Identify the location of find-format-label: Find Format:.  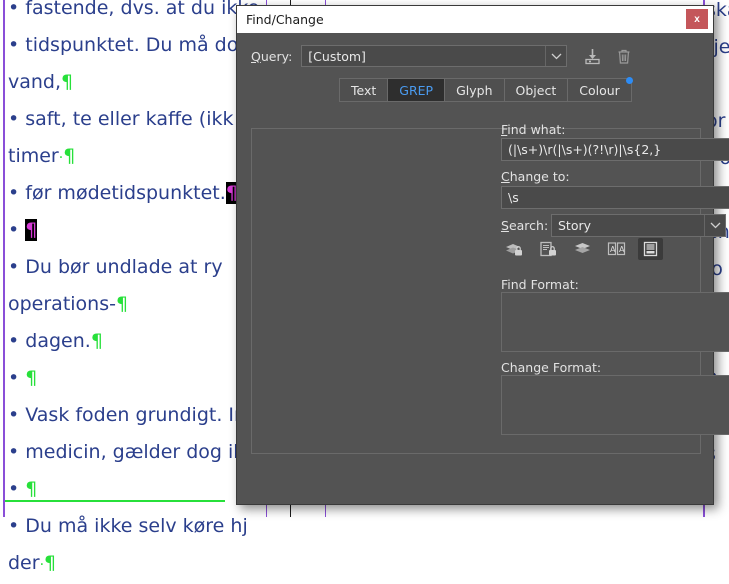
(540, 284).